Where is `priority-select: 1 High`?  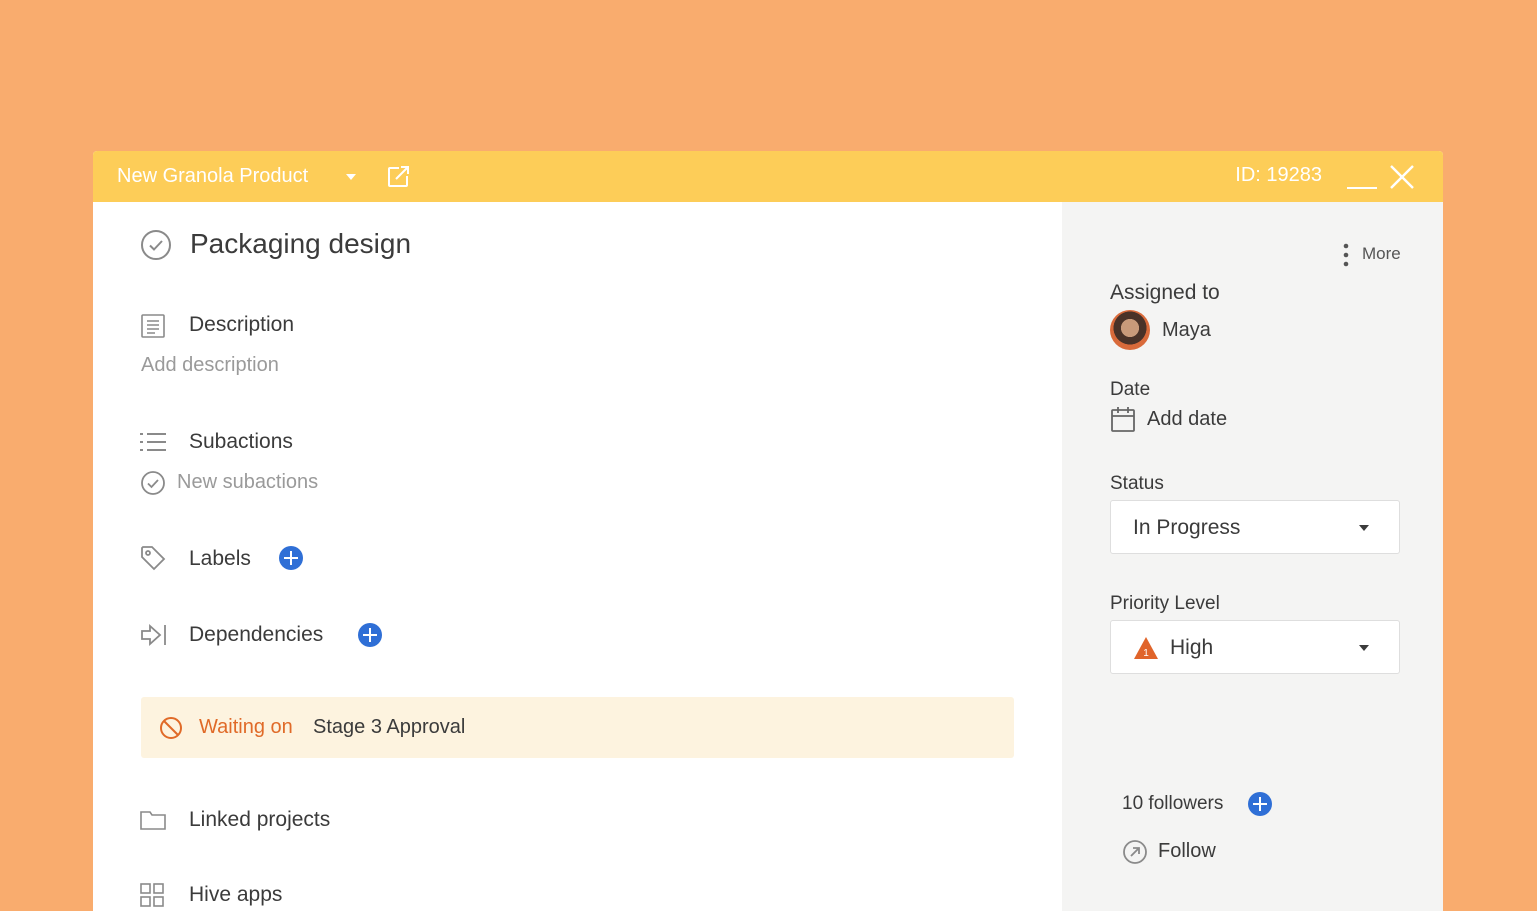
priority-select: 1 High is located at coordinates (1255, 647).